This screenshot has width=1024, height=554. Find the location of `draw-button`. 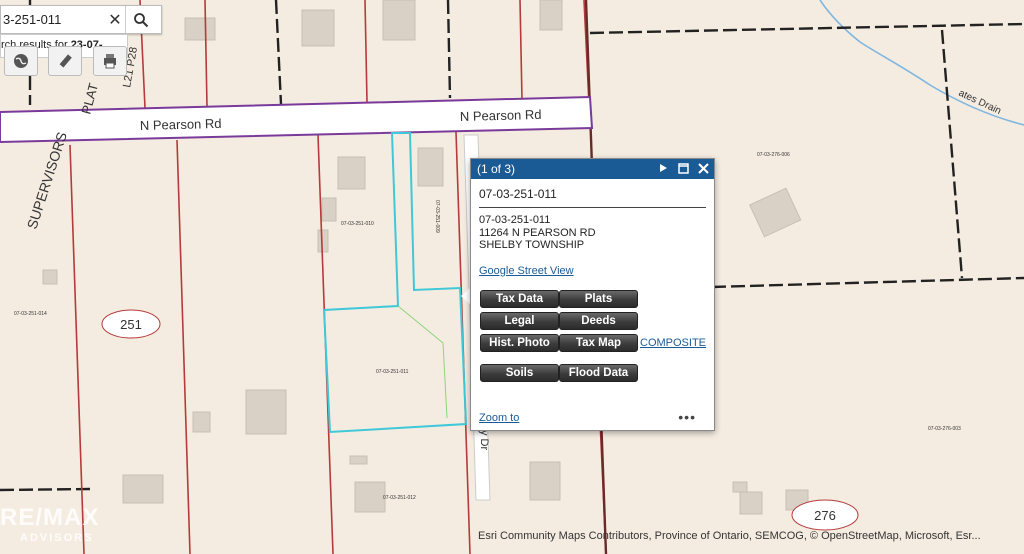

draw-button is located at coordinates (65, 61).